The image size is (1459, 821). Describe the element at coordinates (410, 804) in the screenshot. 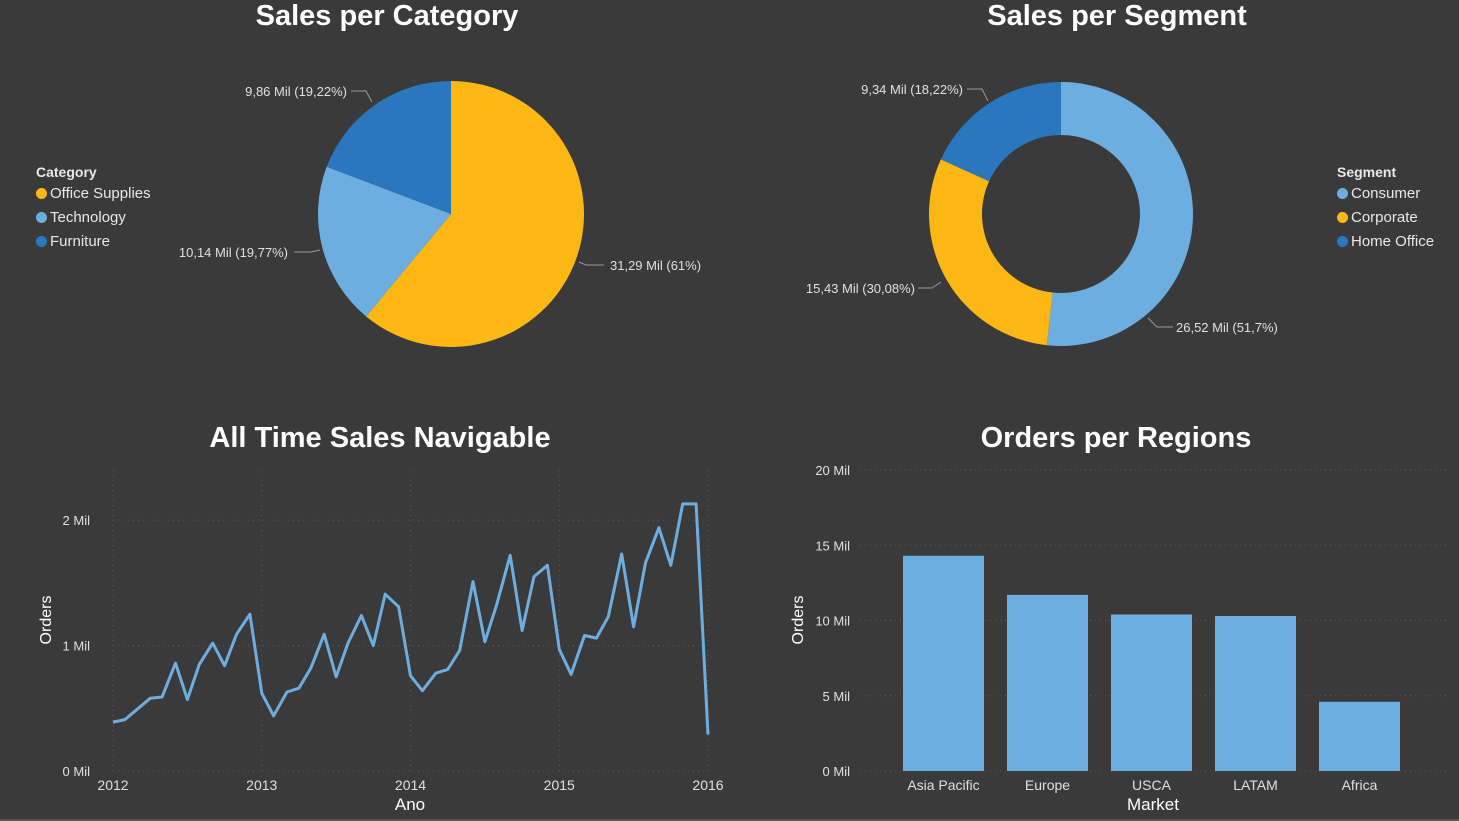

I see `x-axis-title: Ano` at that location.